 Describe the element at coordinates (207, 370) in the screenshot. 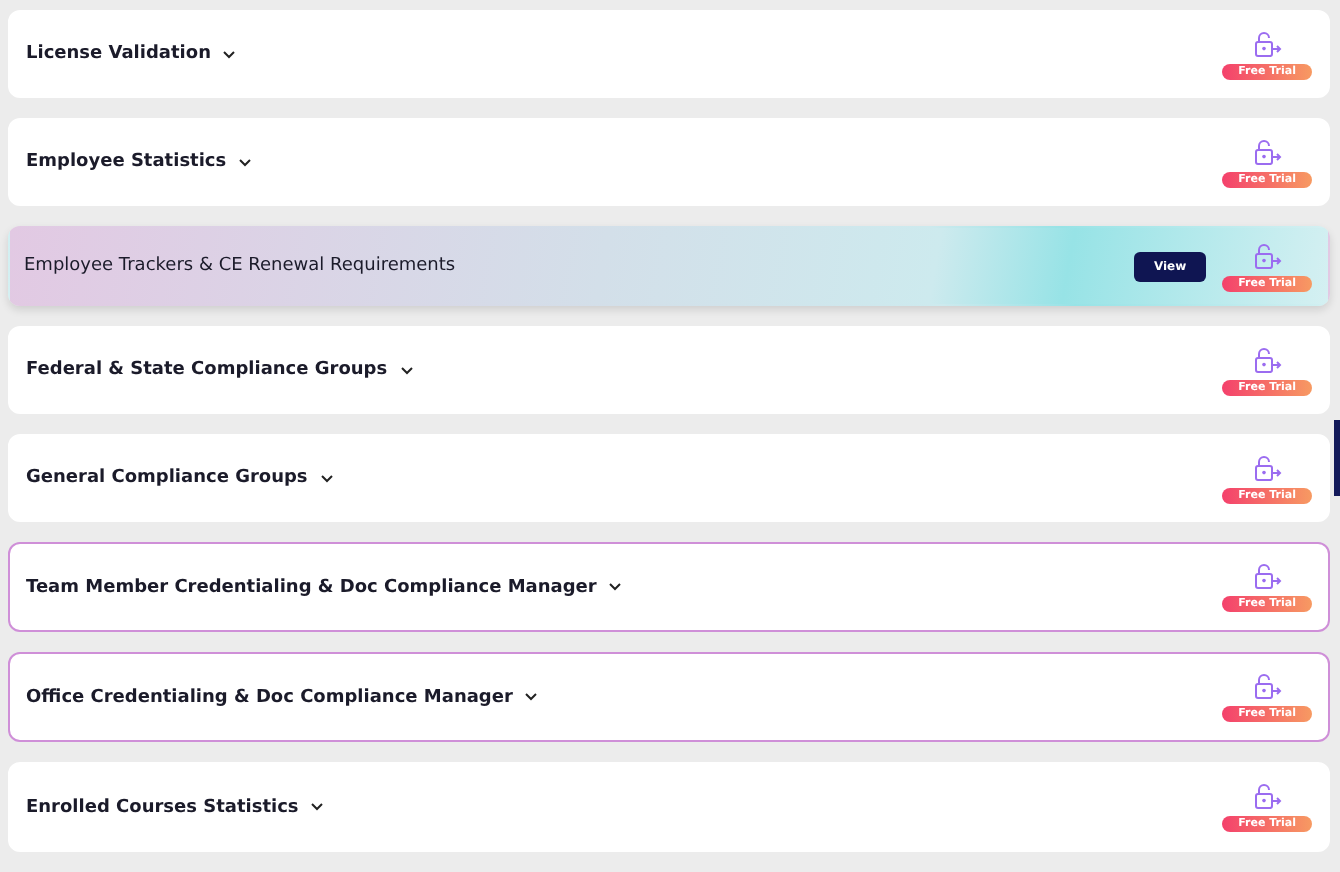

I see `section-title: Federal & State Compliance Groups` at that location.